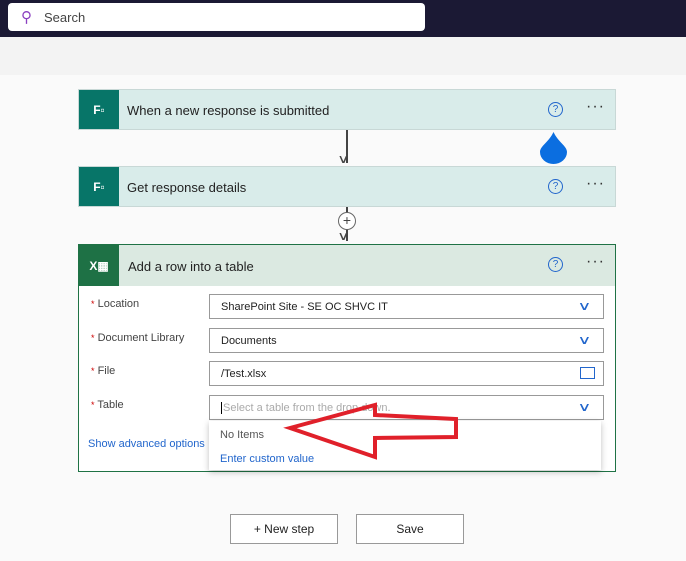  I want to click on action-title: Add a row into a table, so click(191, 266).